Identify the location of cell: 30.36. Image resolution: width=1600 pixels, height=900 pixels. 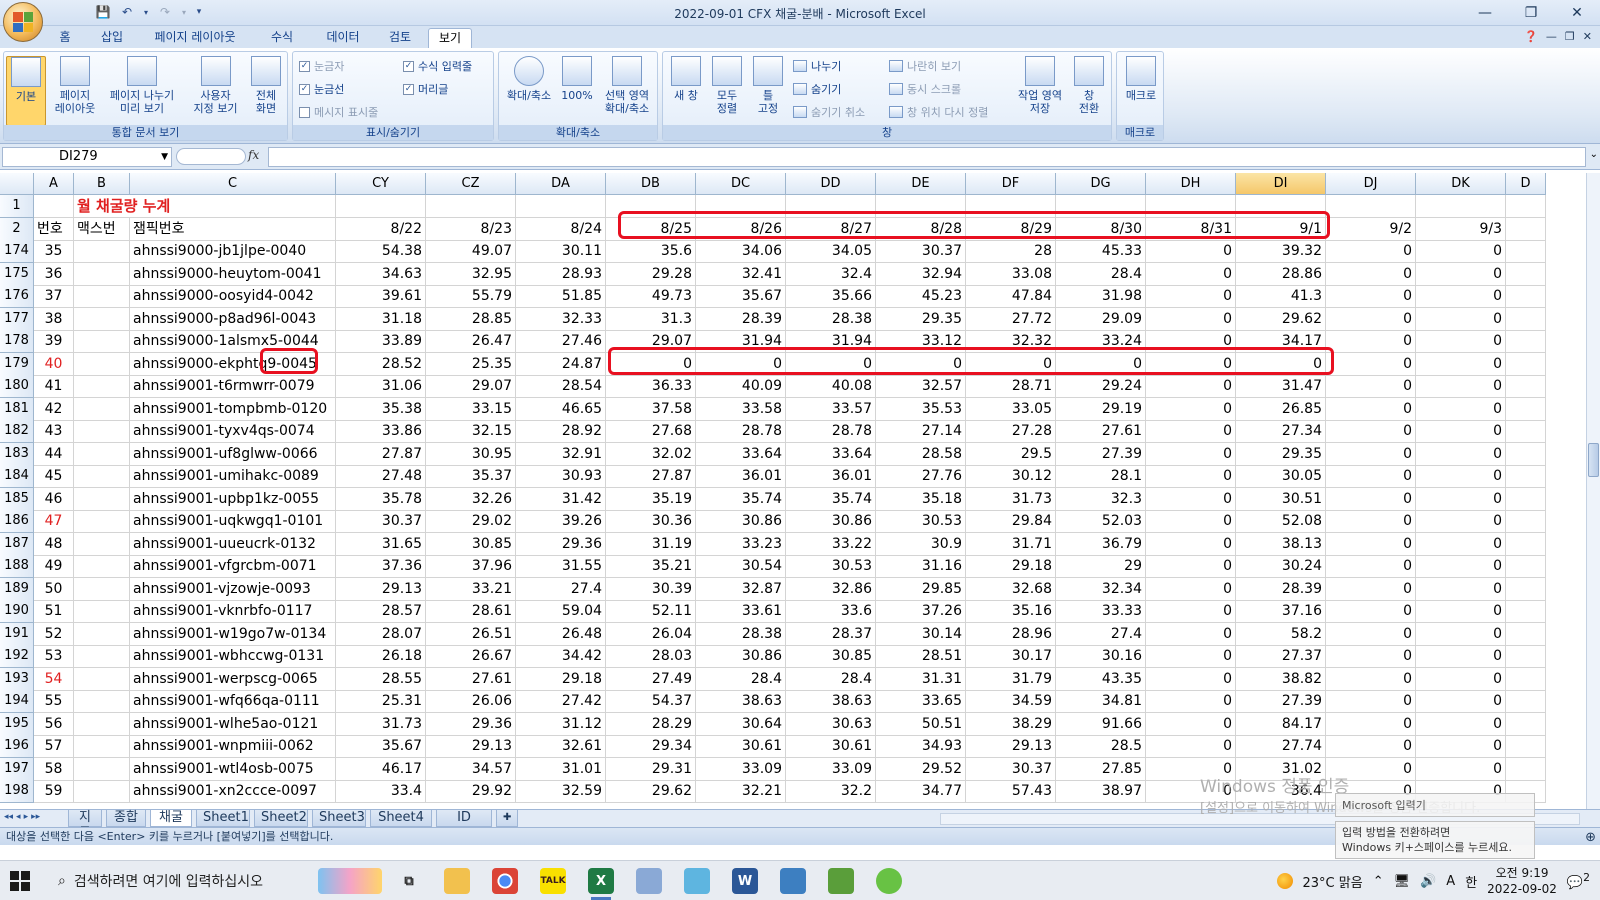
(651, 521).